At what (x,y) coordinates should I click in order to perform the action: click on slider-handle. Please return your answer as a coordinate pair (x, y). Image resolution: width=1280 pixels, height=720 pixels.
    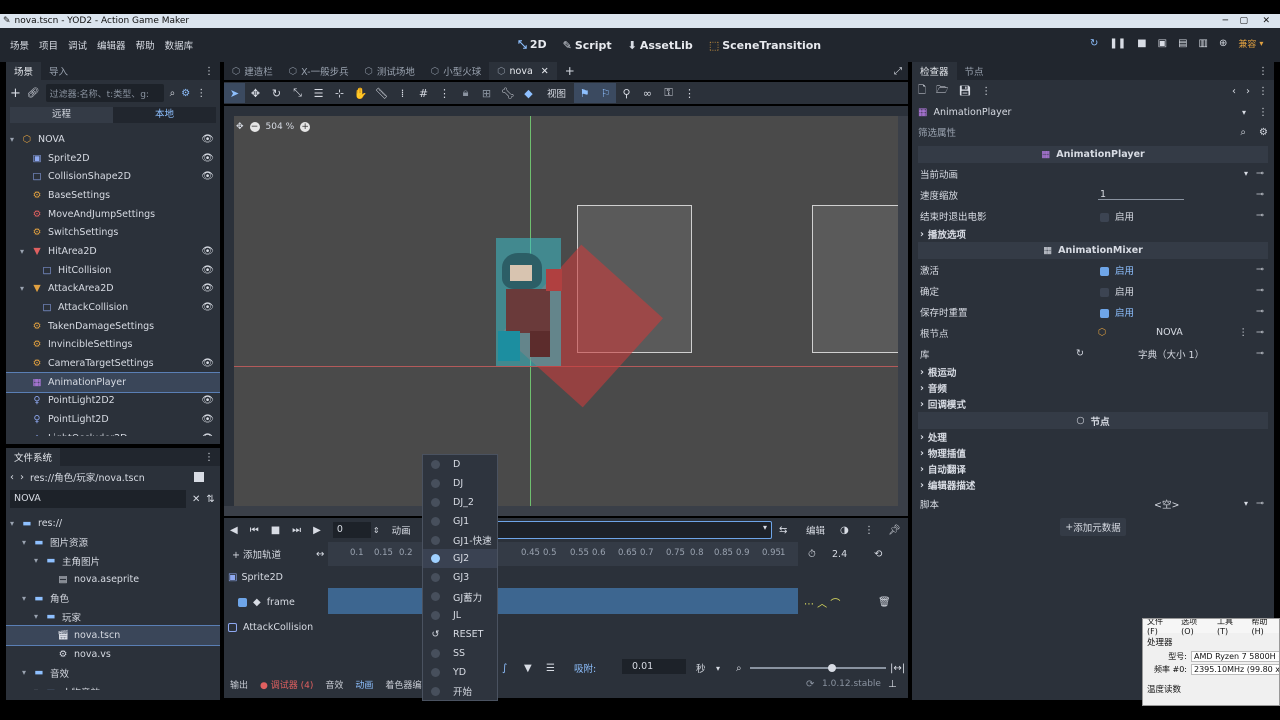
    Looking at the image, I should click on (832, 668).